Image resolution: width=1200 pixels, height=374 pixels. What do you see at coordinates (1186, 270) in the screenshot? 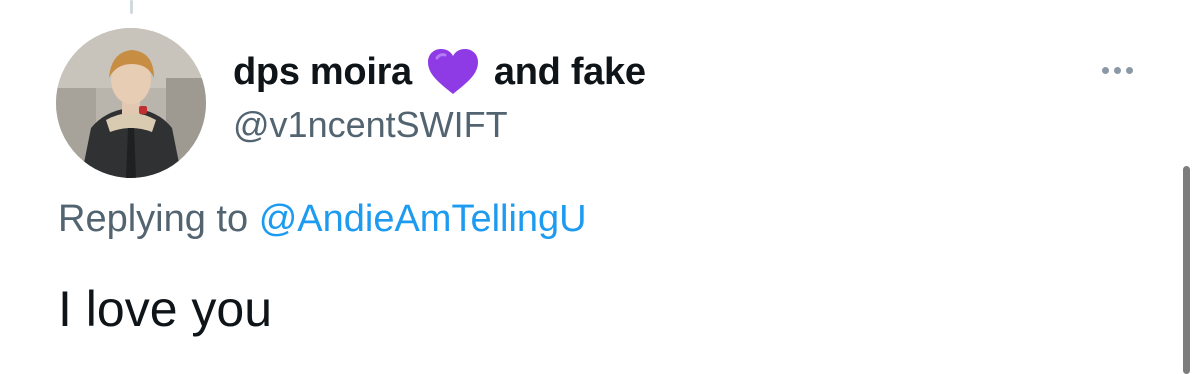
I see `scrollbar` at bounding box center [1186, 270].